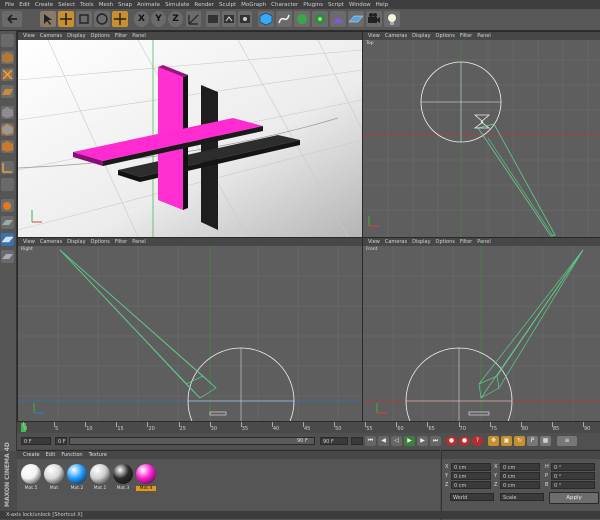 This screenshot has width=600, height=520. Describe the element at coordinates (7, 146) in the screenshot. I see `polygons-mode-icon` at that location.